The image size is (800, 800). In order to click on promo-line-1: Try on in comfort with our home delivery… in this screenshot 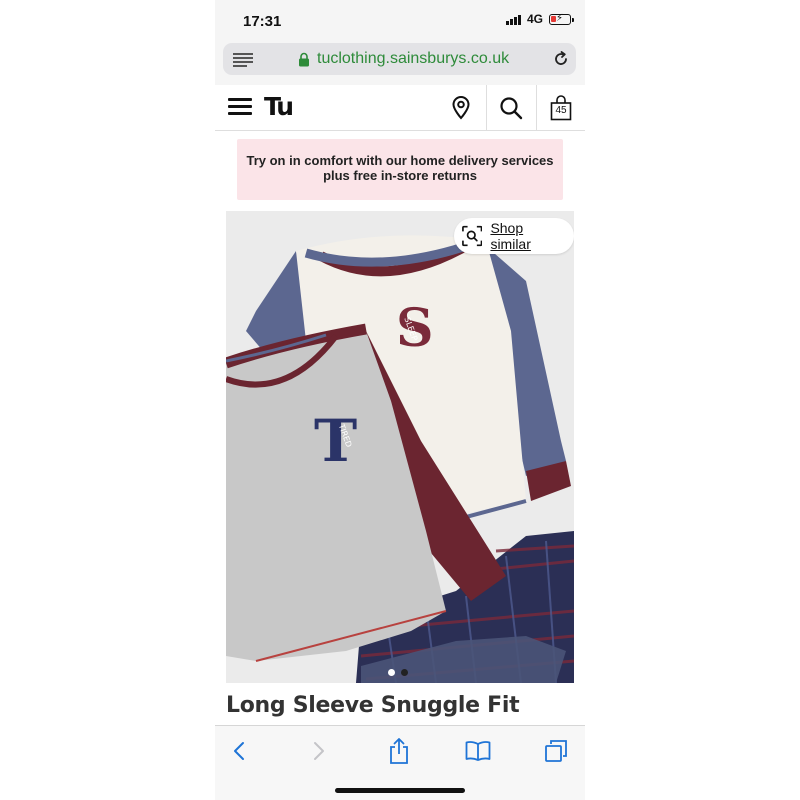, I will do `click(400, 160)`.